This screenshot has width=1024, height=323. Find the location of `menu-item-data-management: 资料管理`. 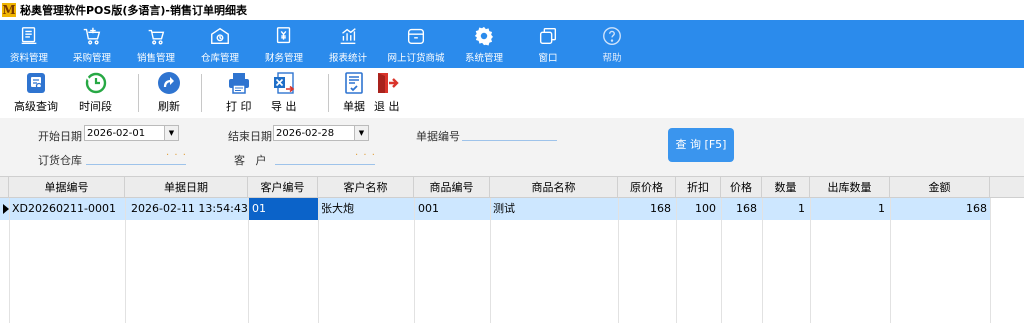

menu-item-data-management: 资料管理 is located at coordinates (29, 44).